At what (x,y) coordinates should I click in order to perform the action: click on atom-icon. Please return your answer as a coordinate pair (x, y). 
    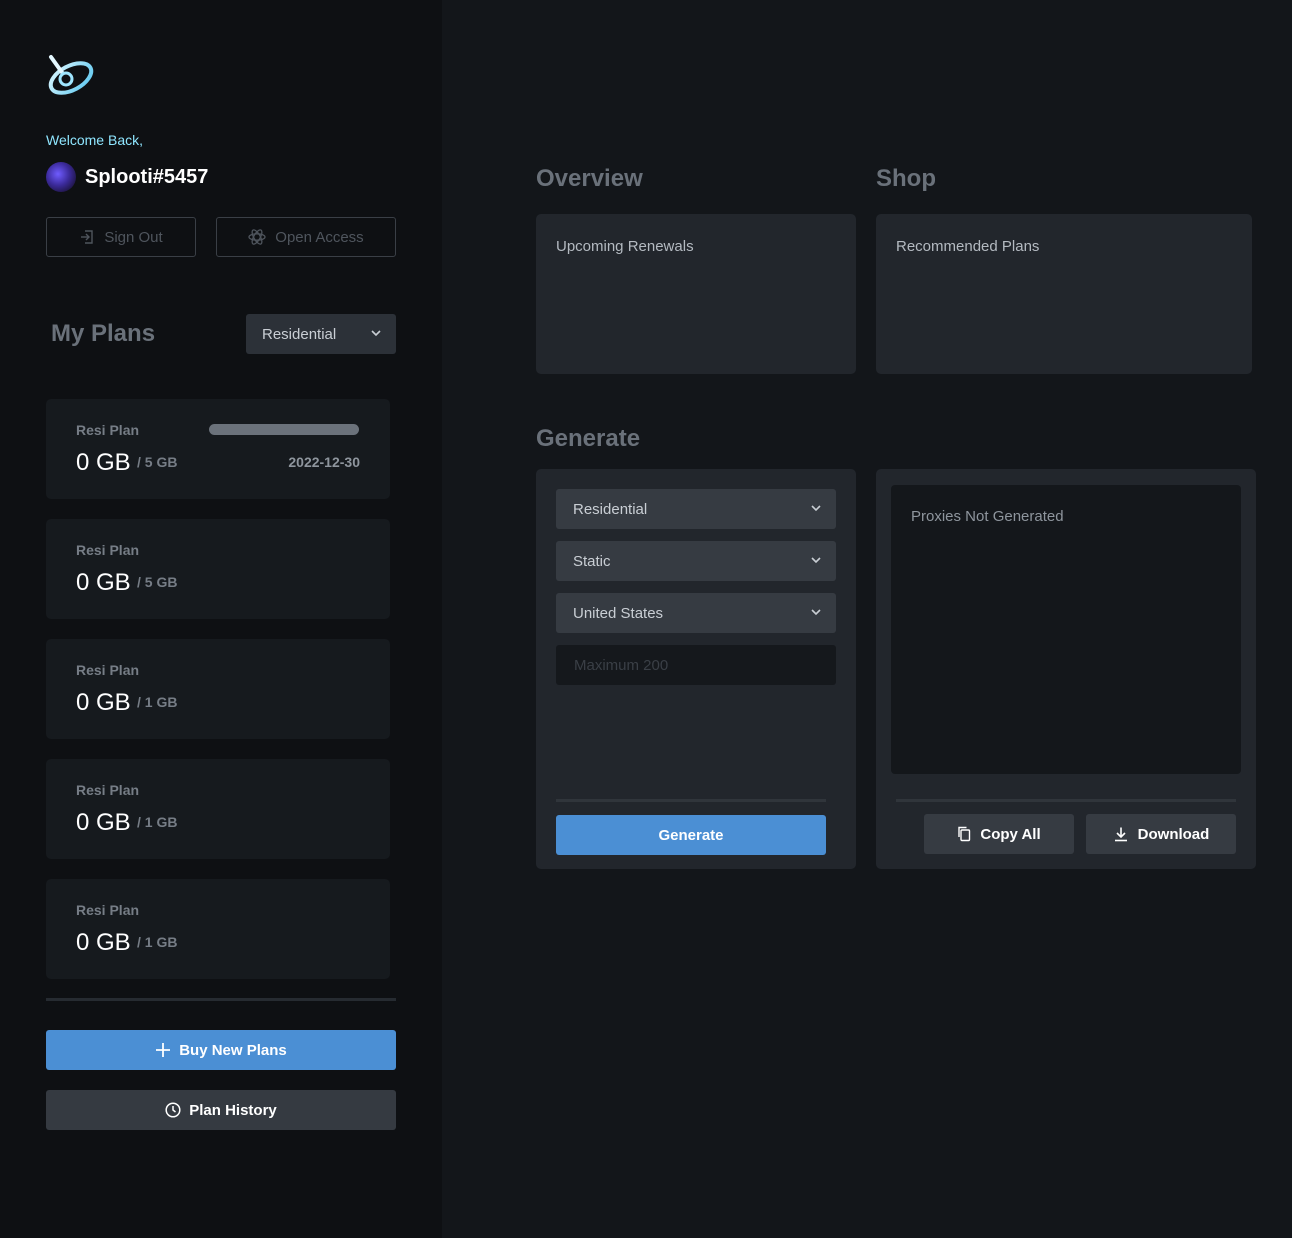
    Looking at the image, I should click on (257, 237).